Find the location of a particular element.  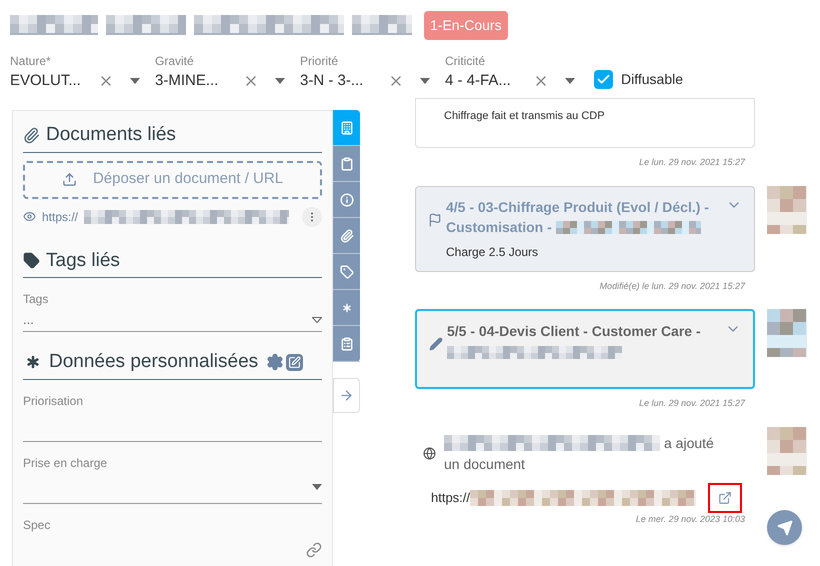

step-title: 5/5 - 04-Devis Client - Customer Care - is located at coordinates (584, 341).